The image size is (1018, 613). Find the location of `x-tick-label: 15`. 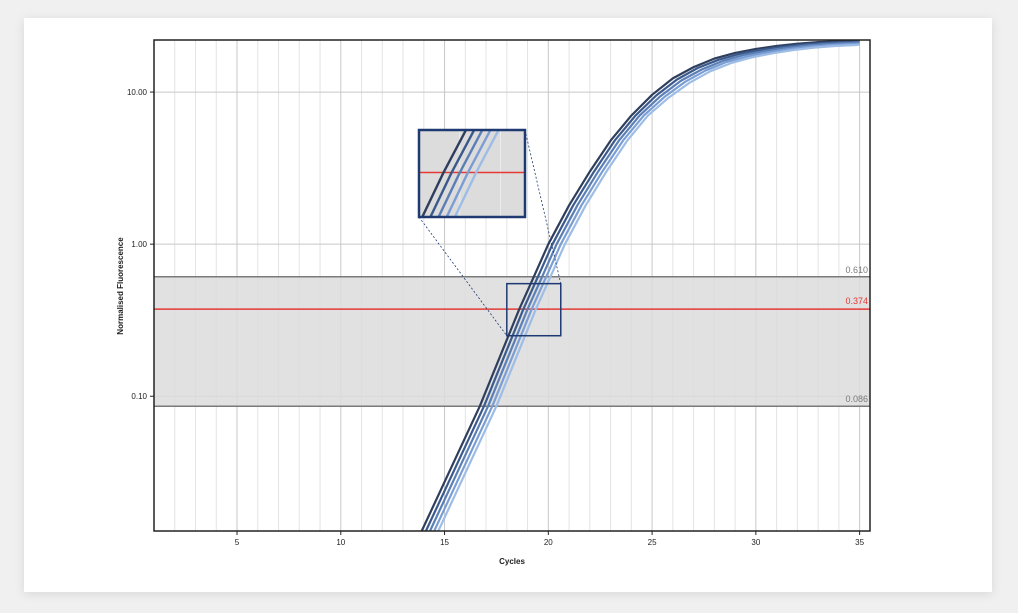

x-tick-label: 15 is located at coordinates (444, 542).